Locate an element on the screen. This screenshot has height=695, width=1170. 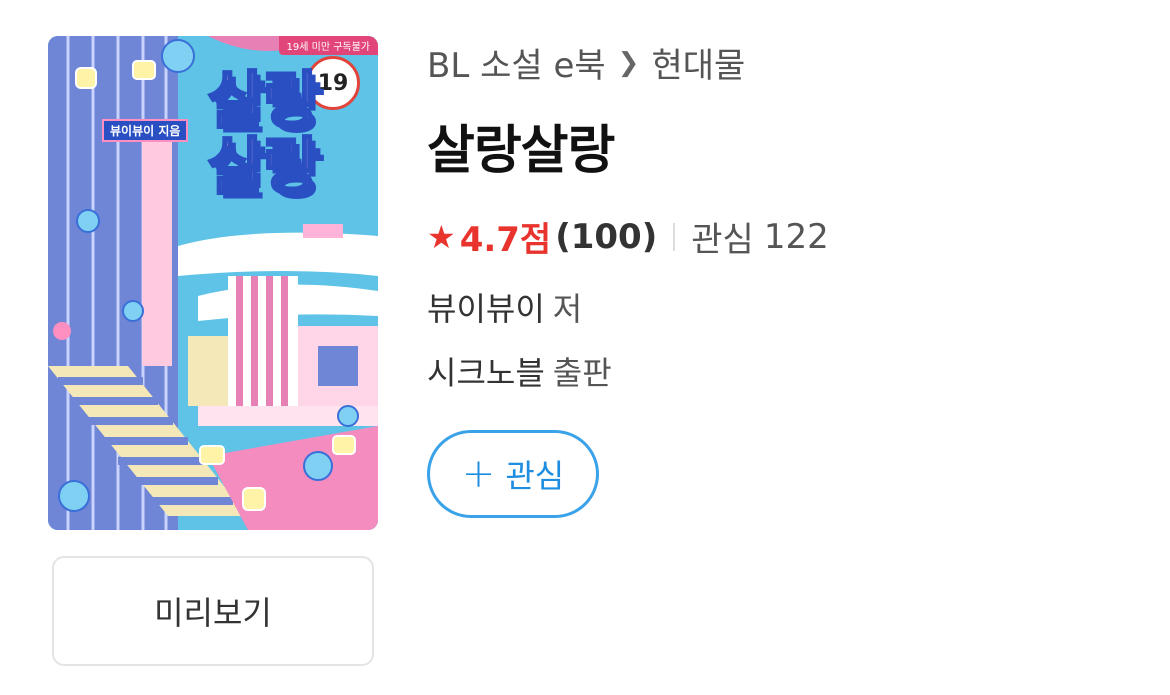
publisher-name: 시크노블 is located at coordinates (486, 373).